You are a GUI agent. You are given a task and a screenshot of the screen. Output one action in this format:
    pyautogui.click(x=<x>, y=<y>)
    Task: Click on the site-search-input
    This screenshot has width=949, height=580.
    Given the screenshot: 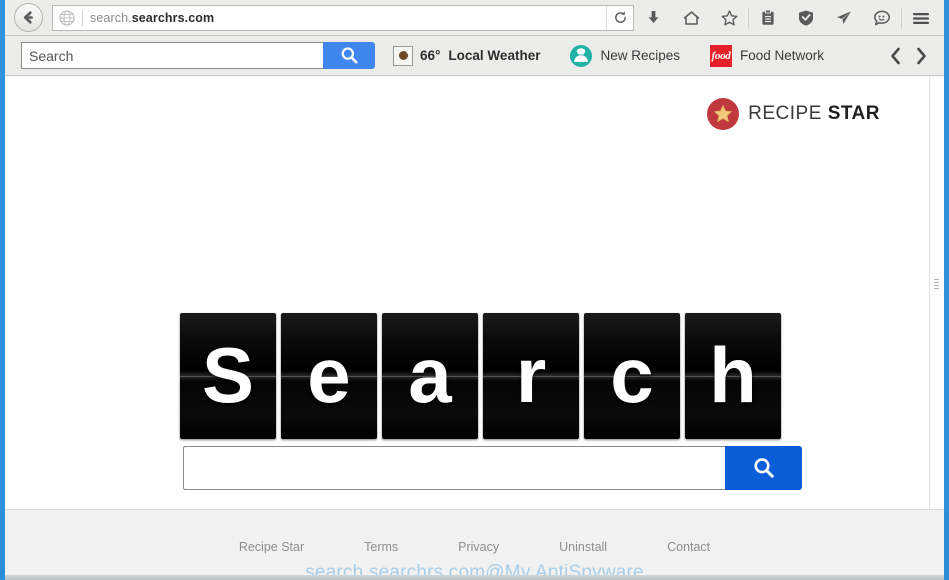 What is the action you would take?
    pyautogui.click(x=454, y=468)
    